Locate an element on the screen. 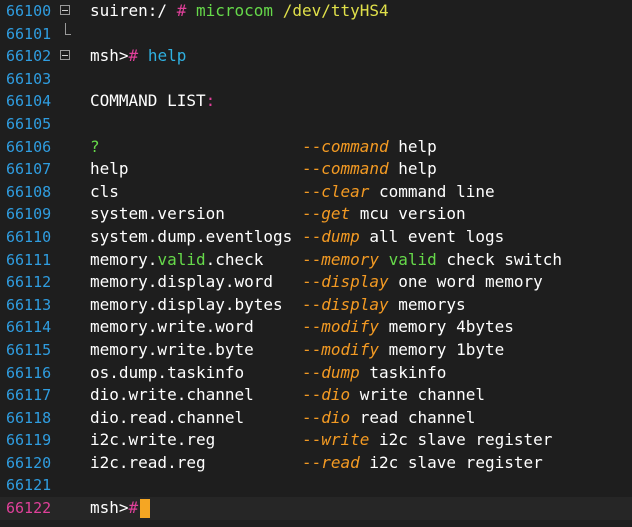  shell-command: microcom is located at coordinates (234, 10).